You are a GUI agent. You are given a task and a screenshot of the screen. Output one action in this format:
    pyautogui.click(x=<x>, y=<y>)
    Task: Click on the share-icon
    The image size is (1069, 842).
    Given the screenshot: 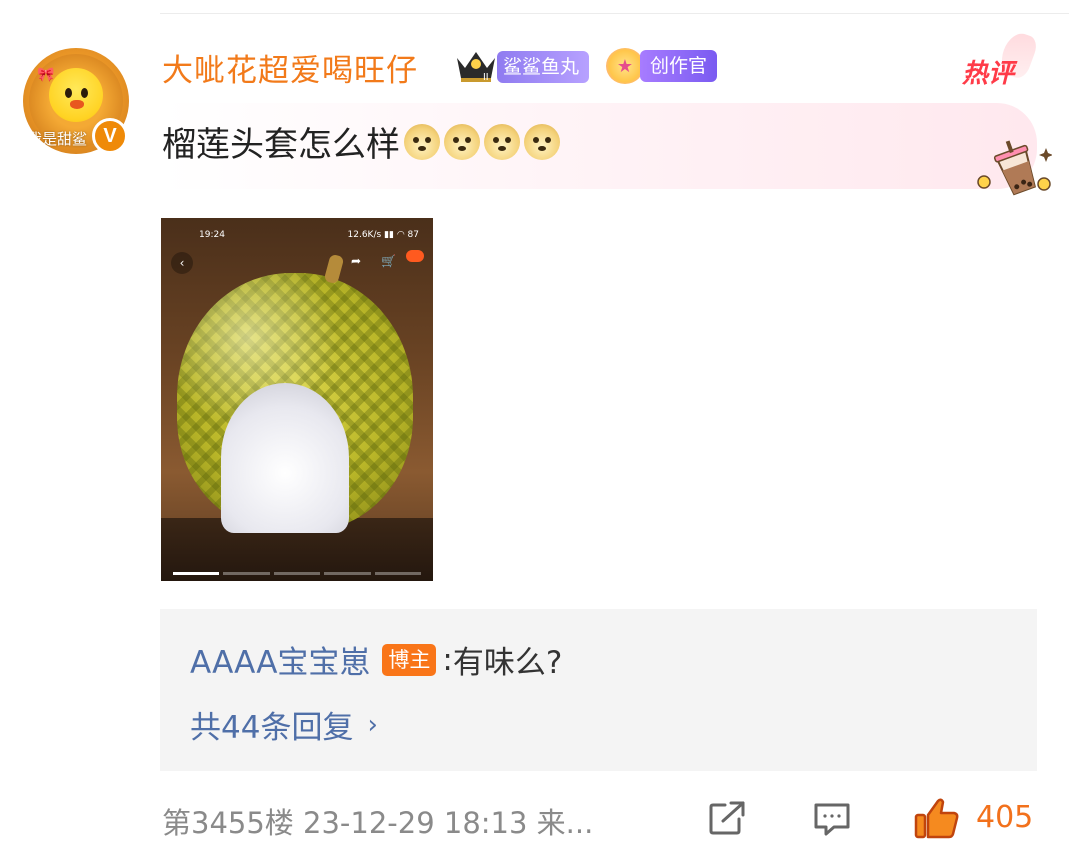 What is the action you would take?
    pyautogui.click(x=727, y=819)
    